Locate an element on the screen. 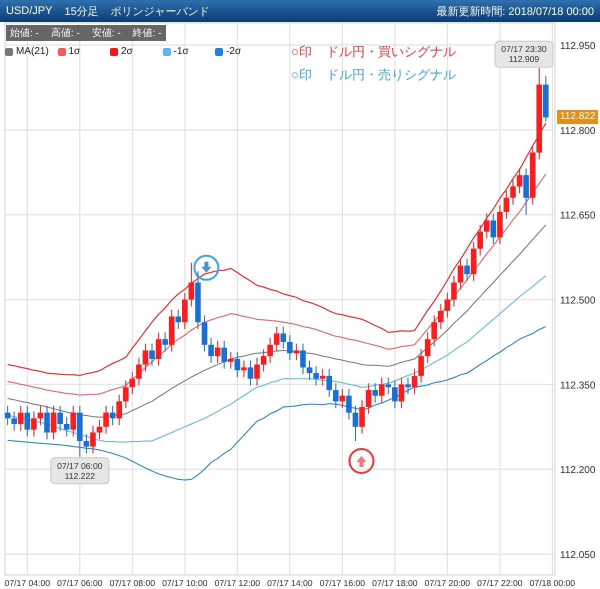  y-axis-label: 112.350 is located at coordinates (578, 386).